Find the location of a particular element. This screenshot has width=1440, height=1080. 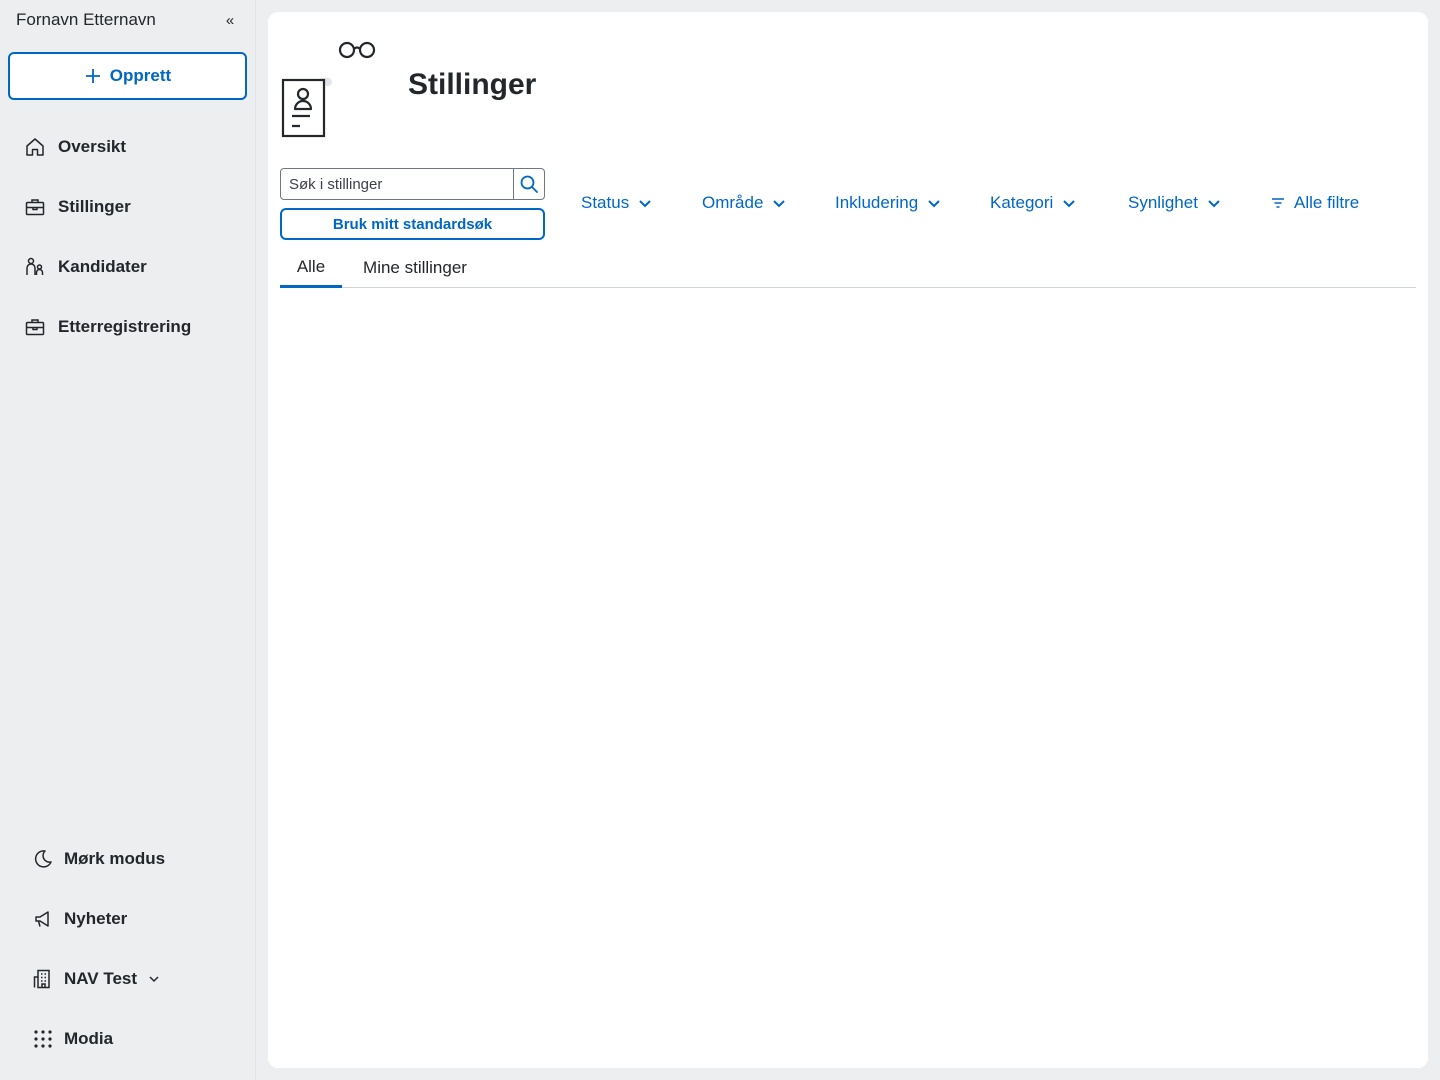

sidebar-item-label: Stillinger is located at coordinates (94, 206).